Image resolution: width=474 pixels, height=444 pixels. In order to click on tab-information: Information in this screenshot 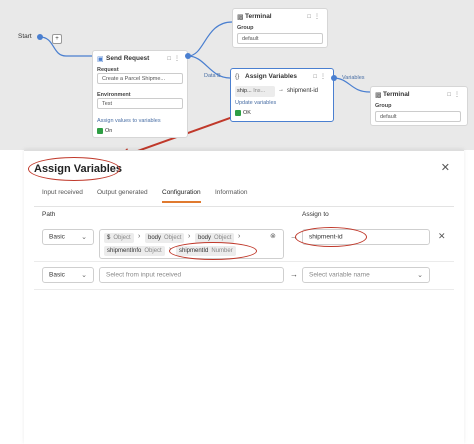, I will do `click(231, 192)`.